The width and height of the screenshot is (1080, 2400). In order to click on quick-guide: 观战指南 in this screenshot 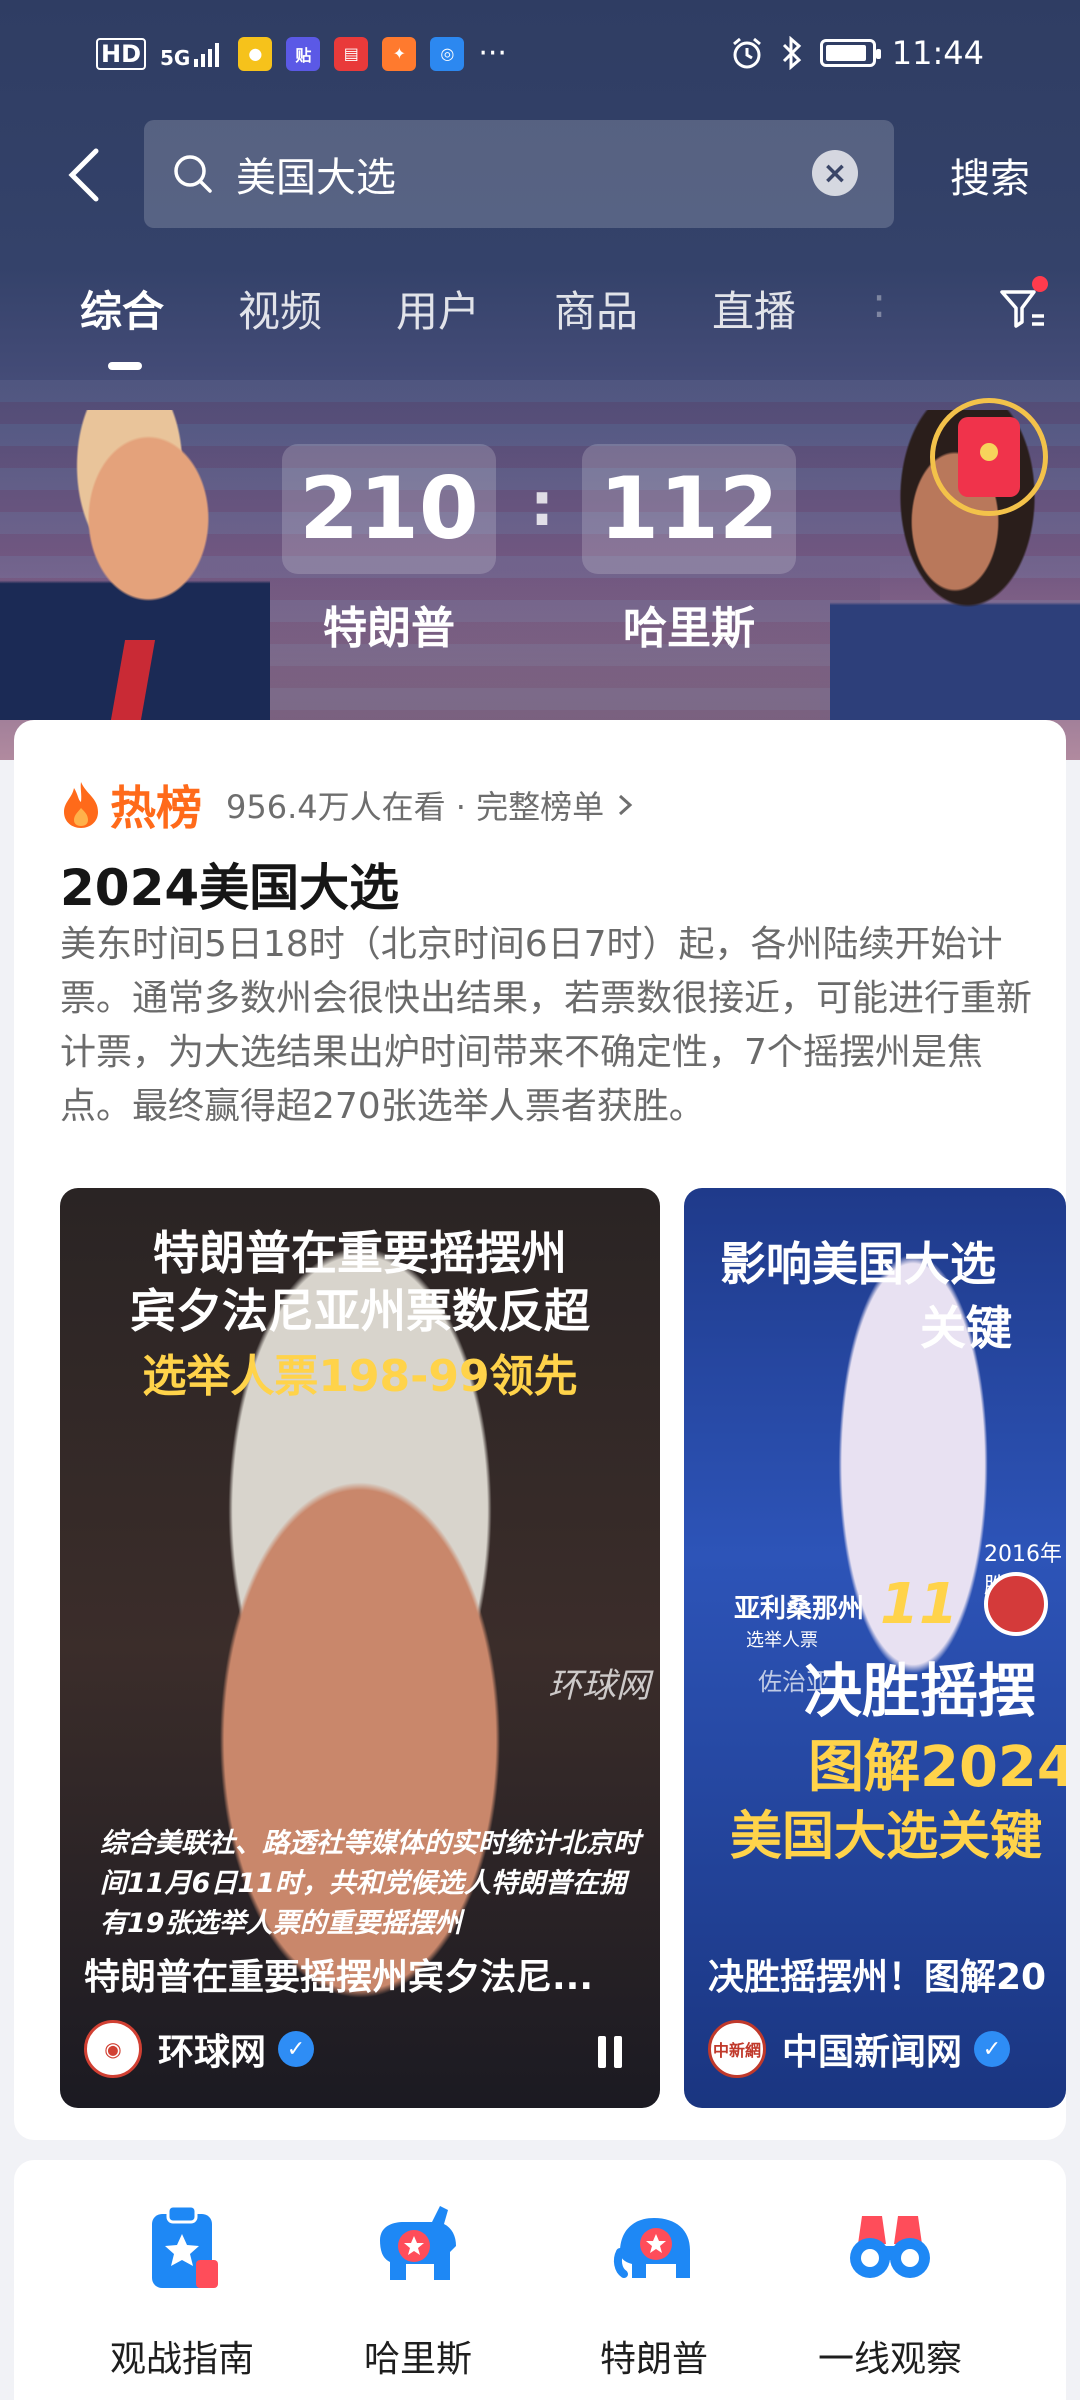, I will do `click(182, 2291)`.